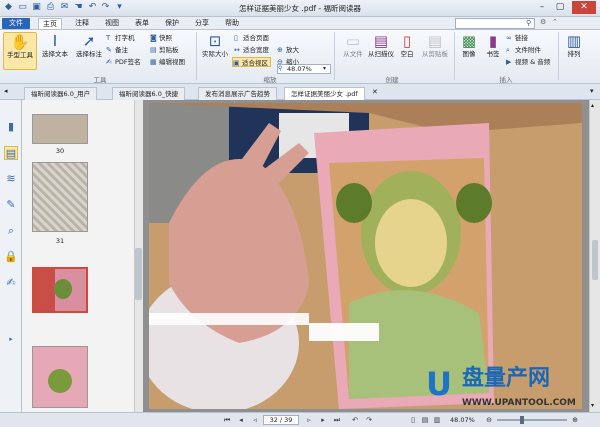 This screenshot has height=427, width=600. Describe the element at coordinates (381, 51) in the screenshot. I see `from-scanner-button: ▤ 从扫描仪` at that location.